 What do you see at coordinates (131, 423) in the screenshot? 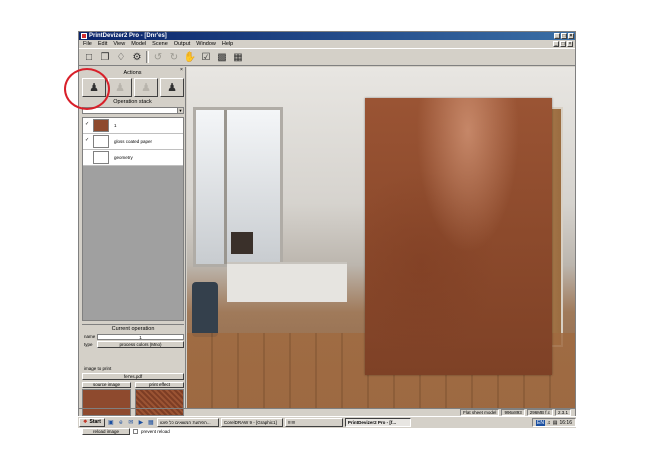
I see `outlook-icon: ✉` at bounding box center [131, 423].